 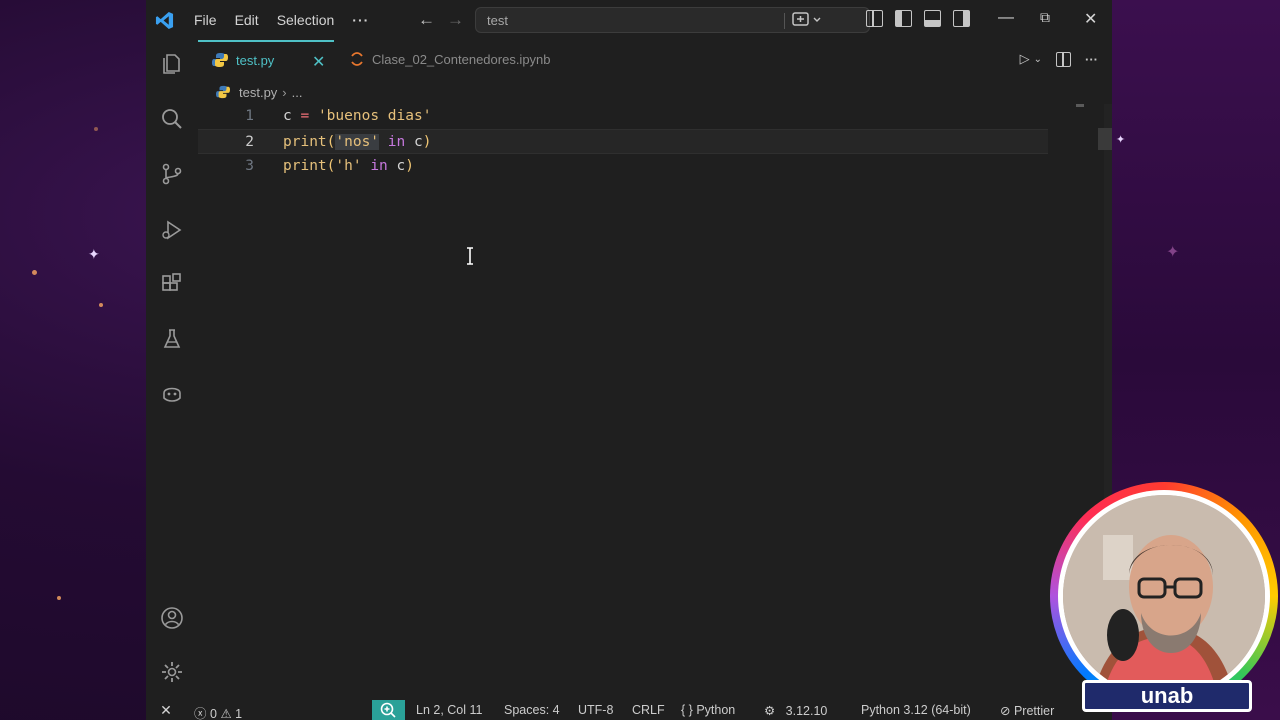 I want to click on back-arrow-icon: ←, so click(x=426, y=20).